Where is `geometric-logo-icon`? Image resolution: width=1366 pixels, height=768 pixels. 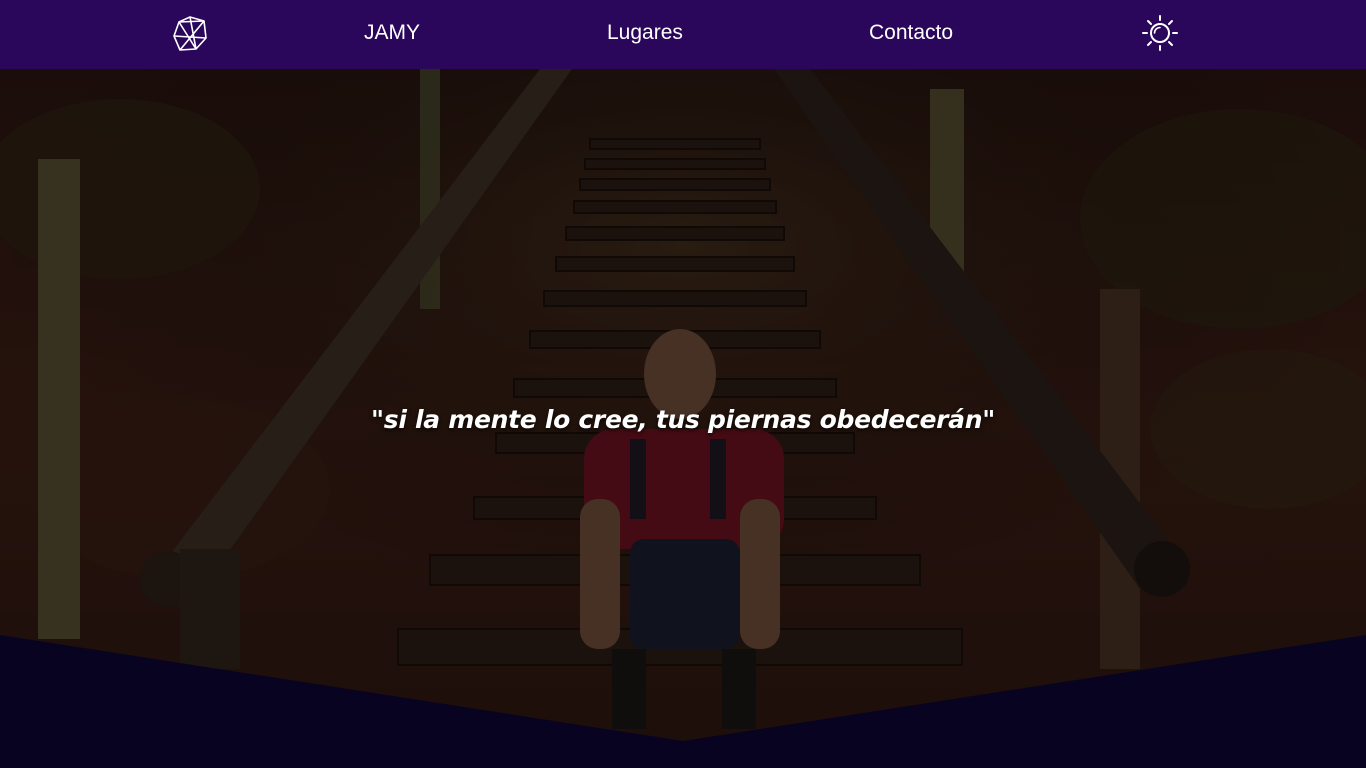 geometric-logo-icon is located at coordinates (190, 33).